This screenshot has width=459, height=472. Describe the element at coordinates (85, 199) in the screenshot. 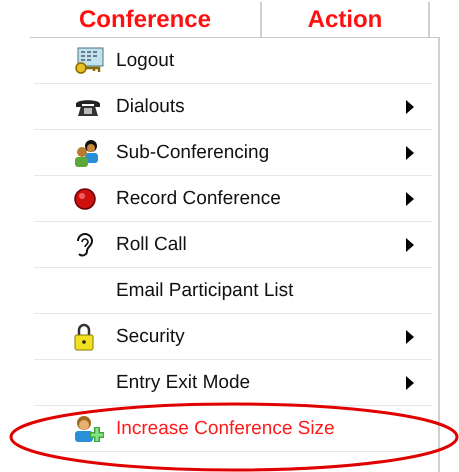

I see `record-icon` at that location.